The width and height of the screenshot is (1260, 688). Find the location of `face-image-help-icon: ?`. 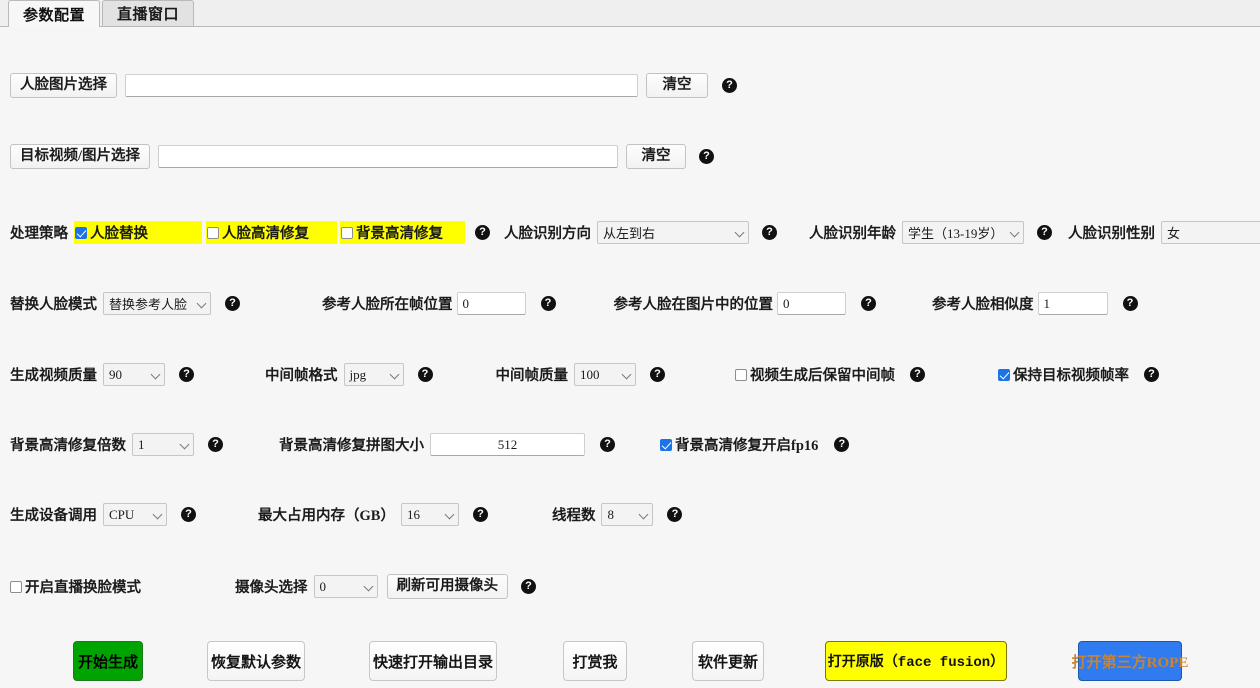

face-image-help-icon: ? is located at coordinates (729, 85).